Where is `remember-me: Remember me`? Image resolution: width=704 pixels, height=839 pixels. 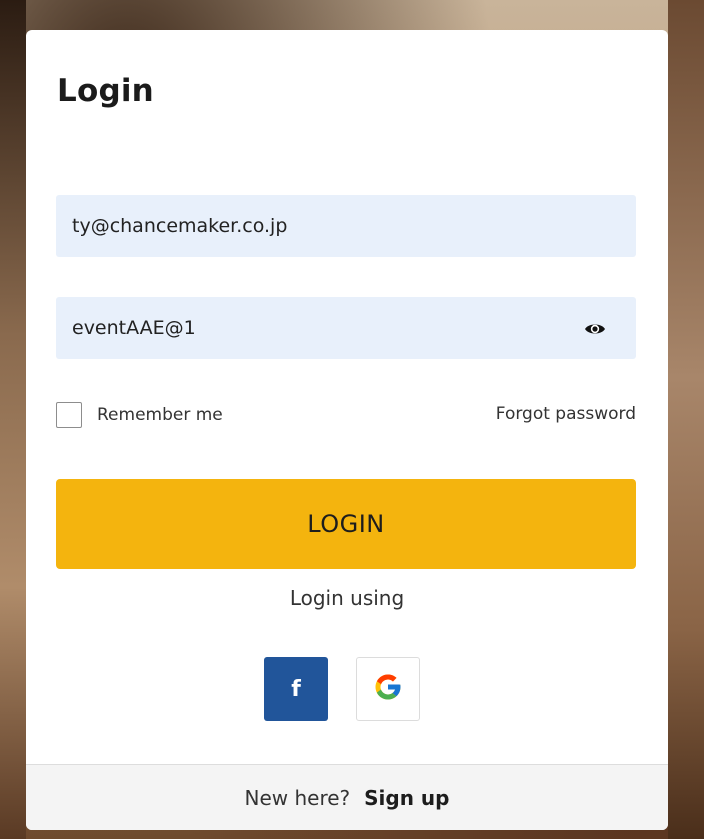
remember-me: Remember me is located at coordinates (139, 415).